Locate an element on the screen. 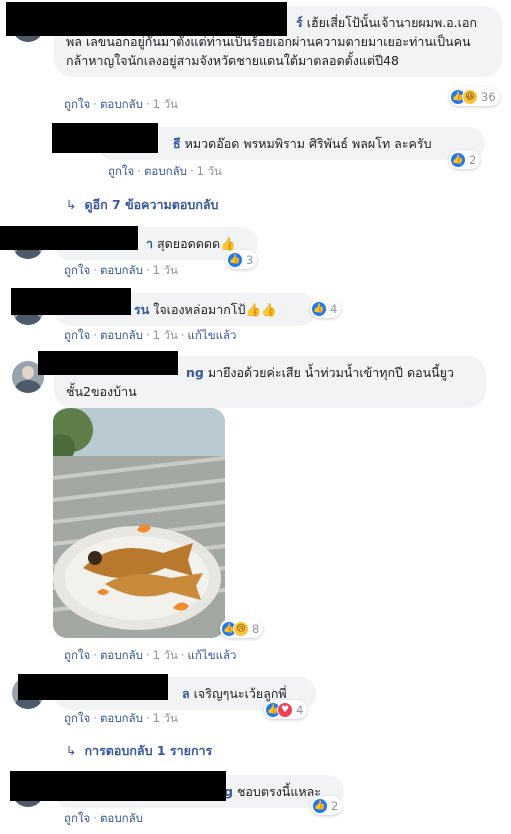  reaction-summary: 👍 😢 8 is located at coordinates (242, 628).